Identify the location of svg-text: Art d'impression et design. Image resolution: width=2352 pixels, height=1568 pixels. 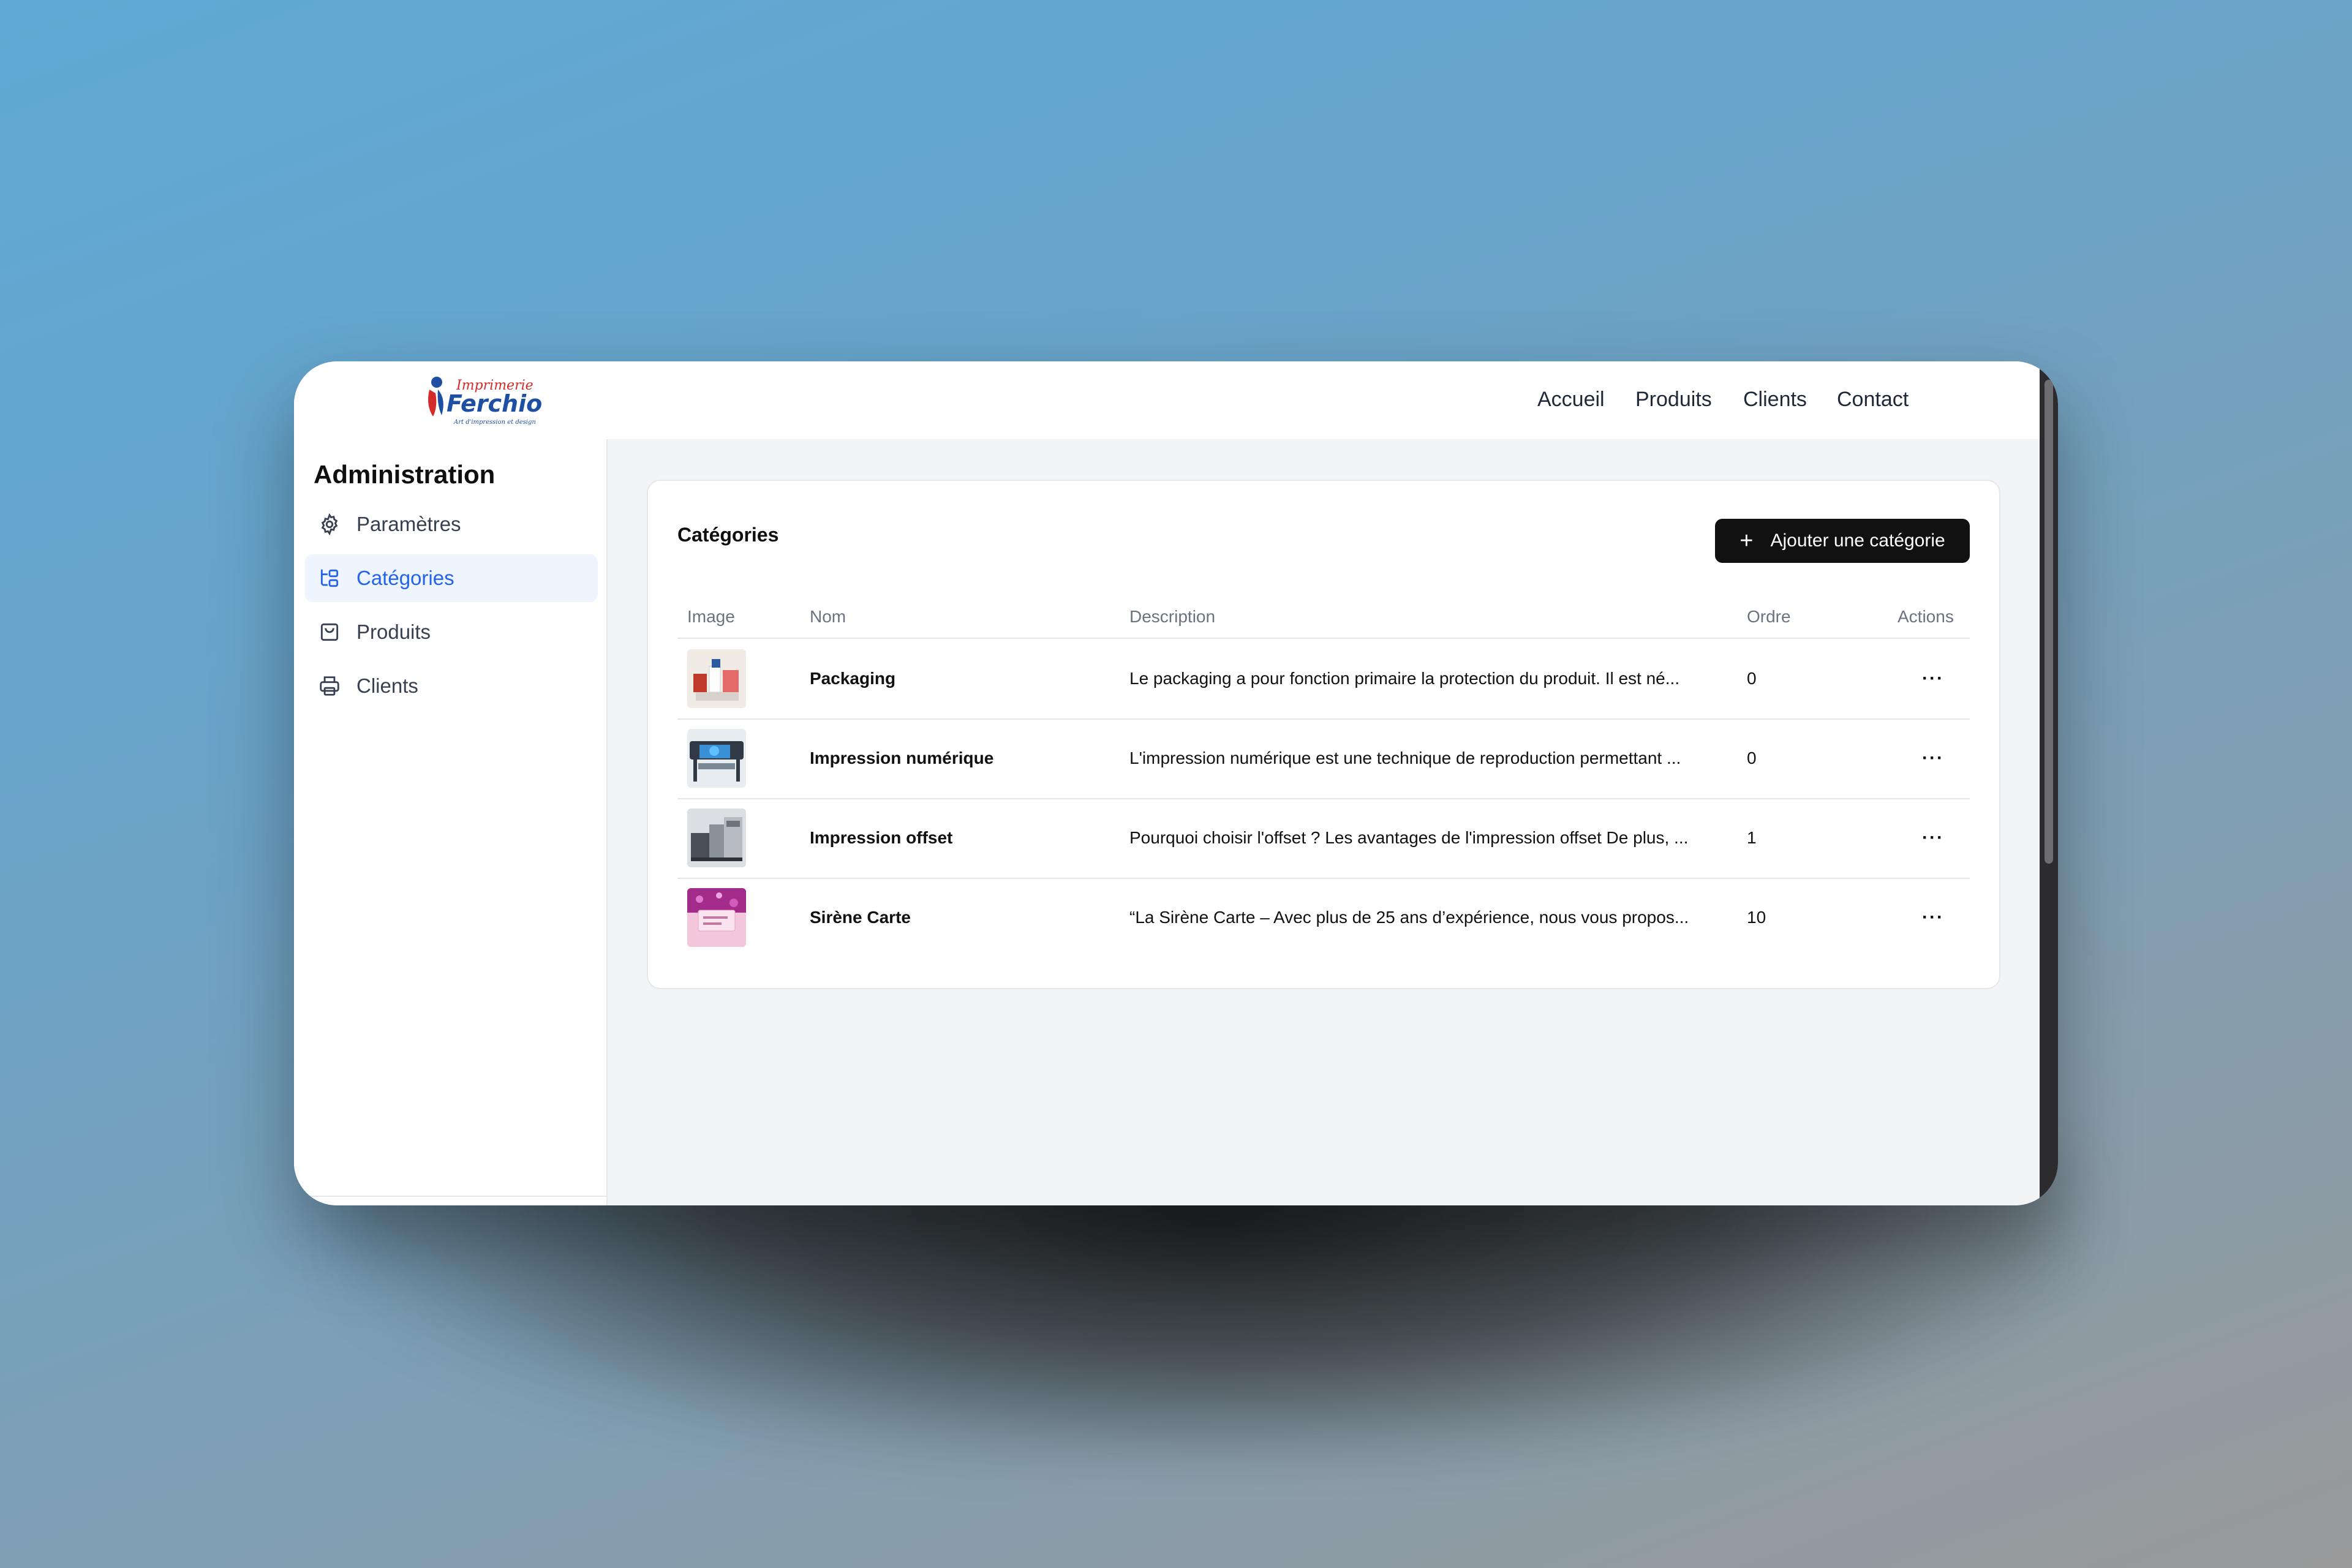
(495, 423).